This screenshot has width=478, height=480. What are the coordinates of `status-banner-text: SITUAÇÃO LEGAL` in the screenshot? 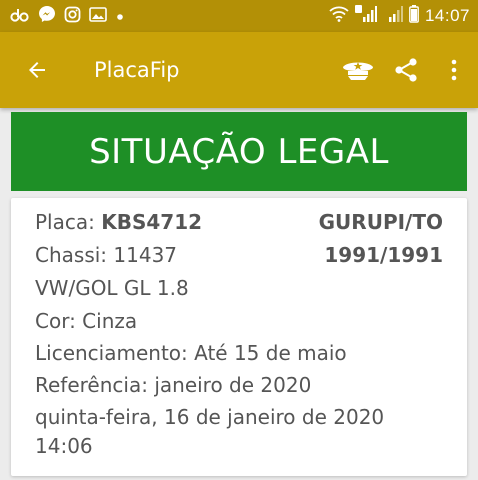 It's located at (239, 151).